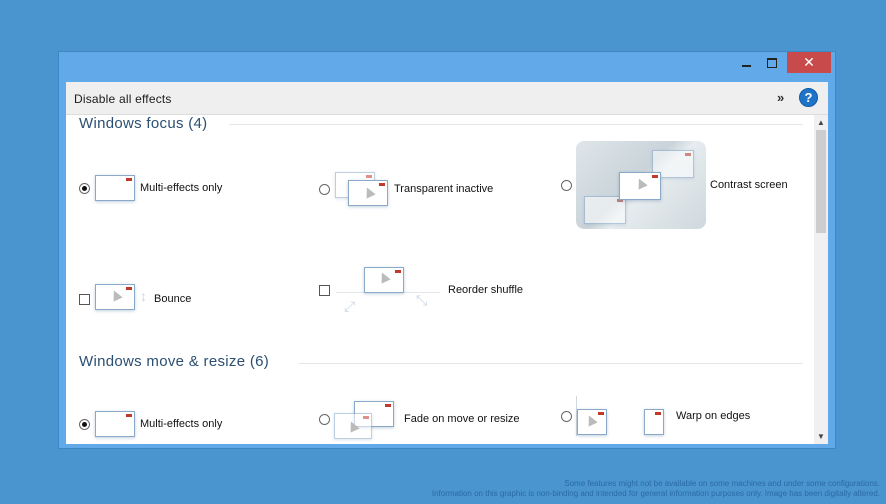  I want to click on option-label: Fade on move or resize, so click(462, 419).